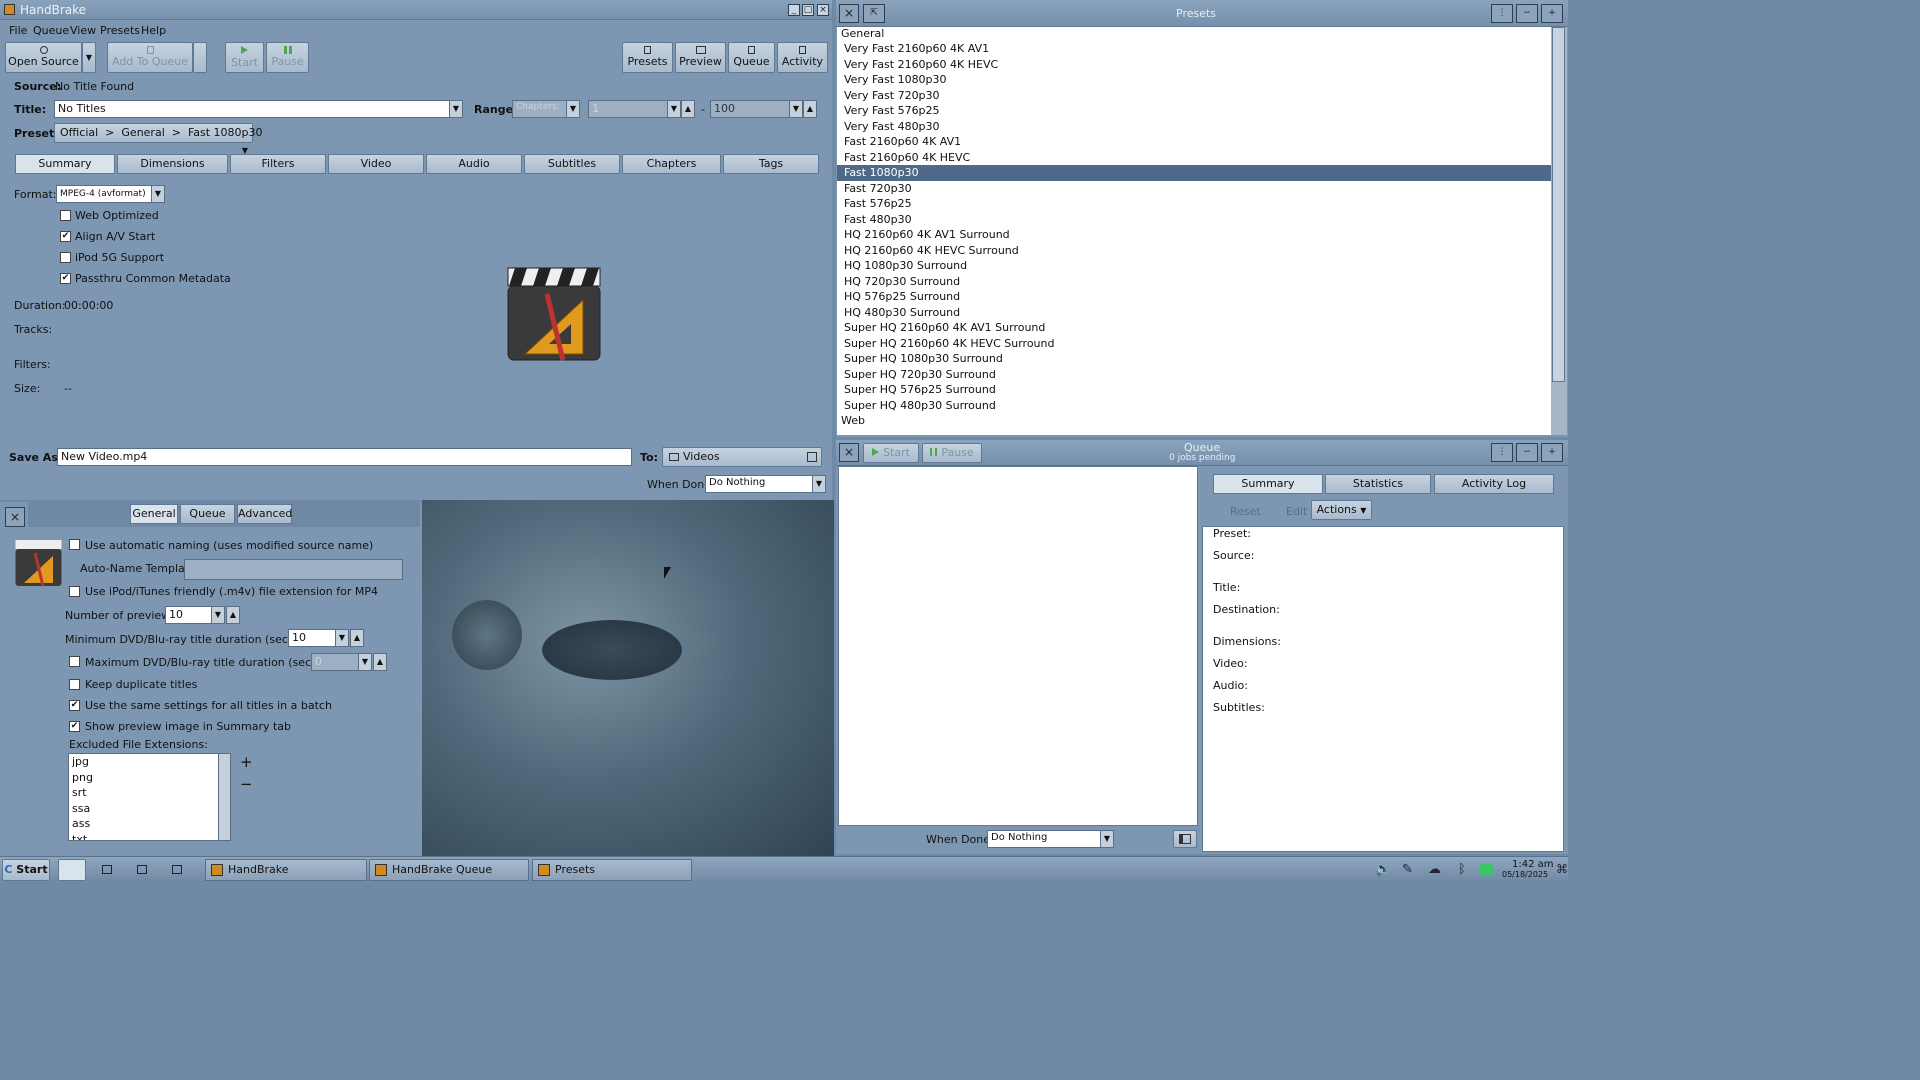 Image resolution: width=1920 pixels, height=1080 pixels. Describe the element at coordinates (65, 215) in the screenshot. I see `web-optimized-checkbox` at that location.